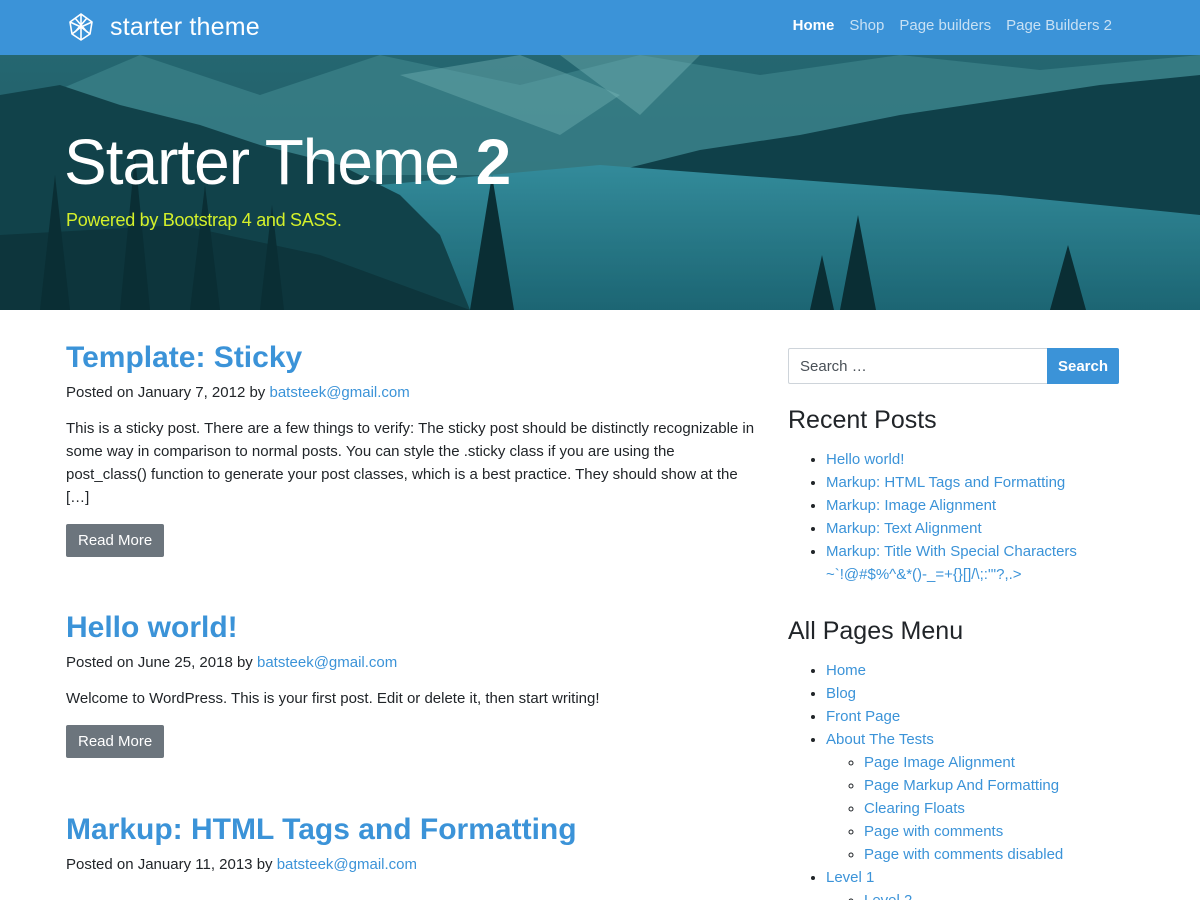 Image resolution: width=1200 pixels, height=900 pixels. Describe the element at coordinates (1059, 25) in the screenshot. I see `nav-item-page-builders-2: Page Builders 2` at that location.